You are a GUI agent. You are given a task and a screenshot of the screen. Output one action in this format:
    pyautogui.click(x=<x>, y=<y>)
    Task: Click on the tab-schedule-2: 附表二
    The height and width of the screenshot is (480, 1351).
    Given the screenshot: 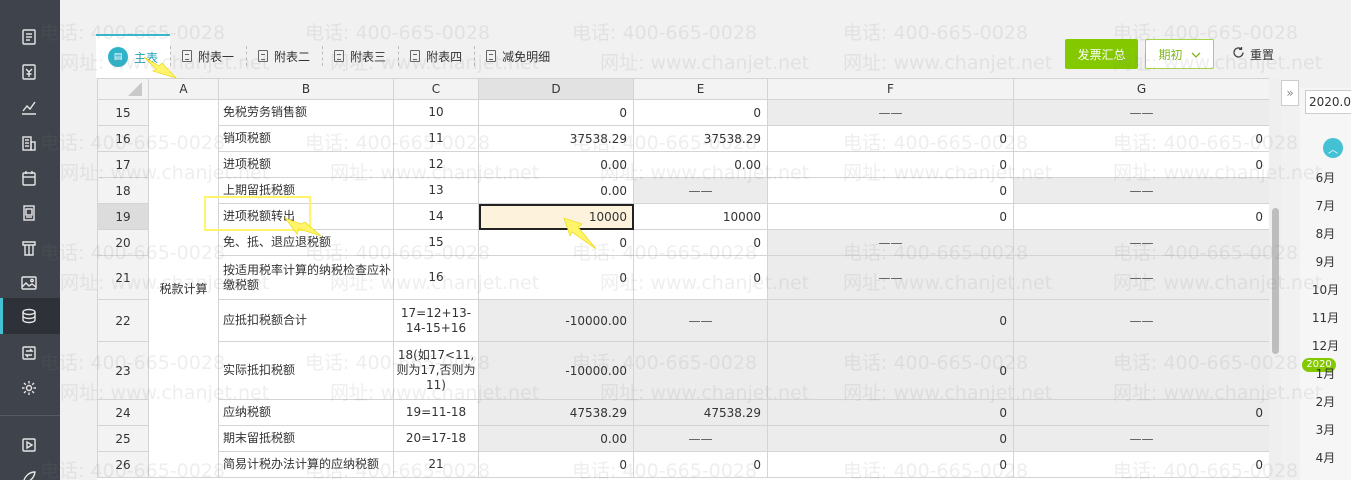 What is the action you would take?
    pyautogui.click(x=284, y=56)
    